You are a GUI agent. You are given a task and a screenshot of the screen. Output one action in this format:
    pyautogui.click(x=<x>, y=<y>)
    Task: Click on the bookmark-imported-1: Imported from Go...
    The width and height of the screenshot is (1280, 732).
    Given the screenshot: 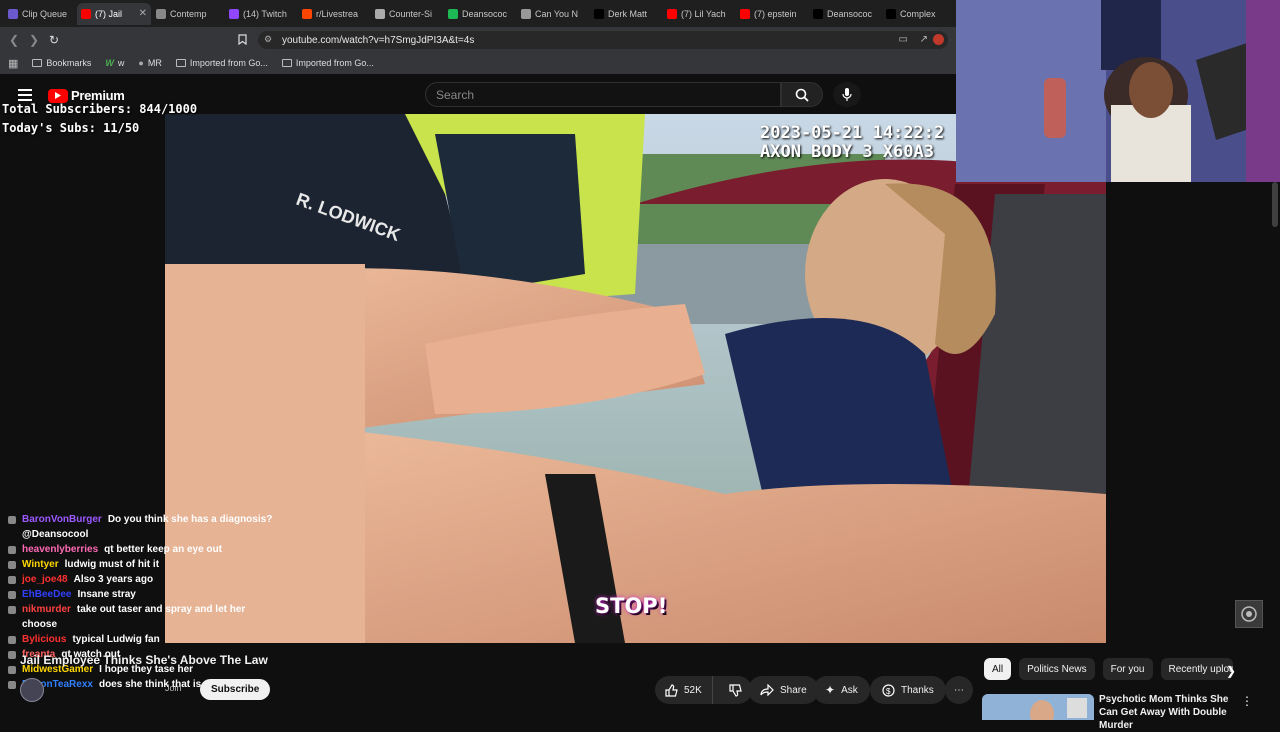 What is the action you would take?
    pyautogui.click(x=221, y=63)
    